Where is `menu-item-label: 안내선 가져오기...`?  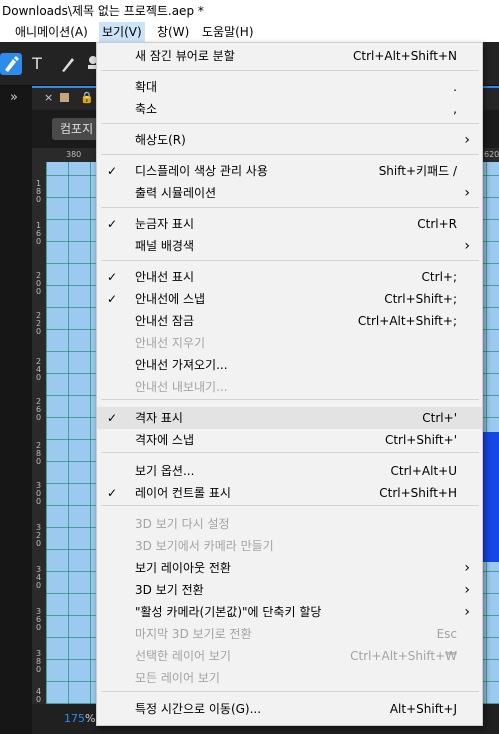
menu-item-label: 안내선 가져오기... is located at coordinates (181, 365).